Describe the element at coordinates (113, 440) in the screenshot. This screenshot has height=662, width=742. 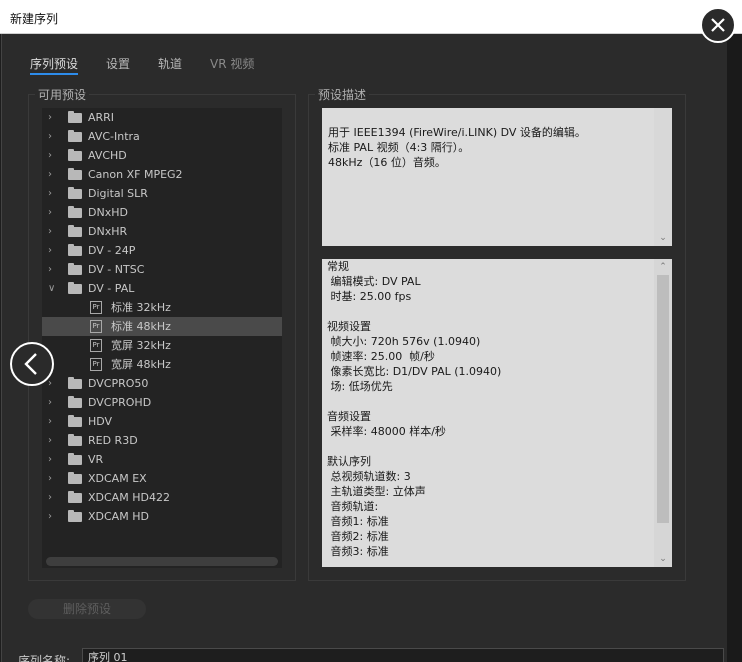
I see `preset-folder-label: RED R3D` at that location.